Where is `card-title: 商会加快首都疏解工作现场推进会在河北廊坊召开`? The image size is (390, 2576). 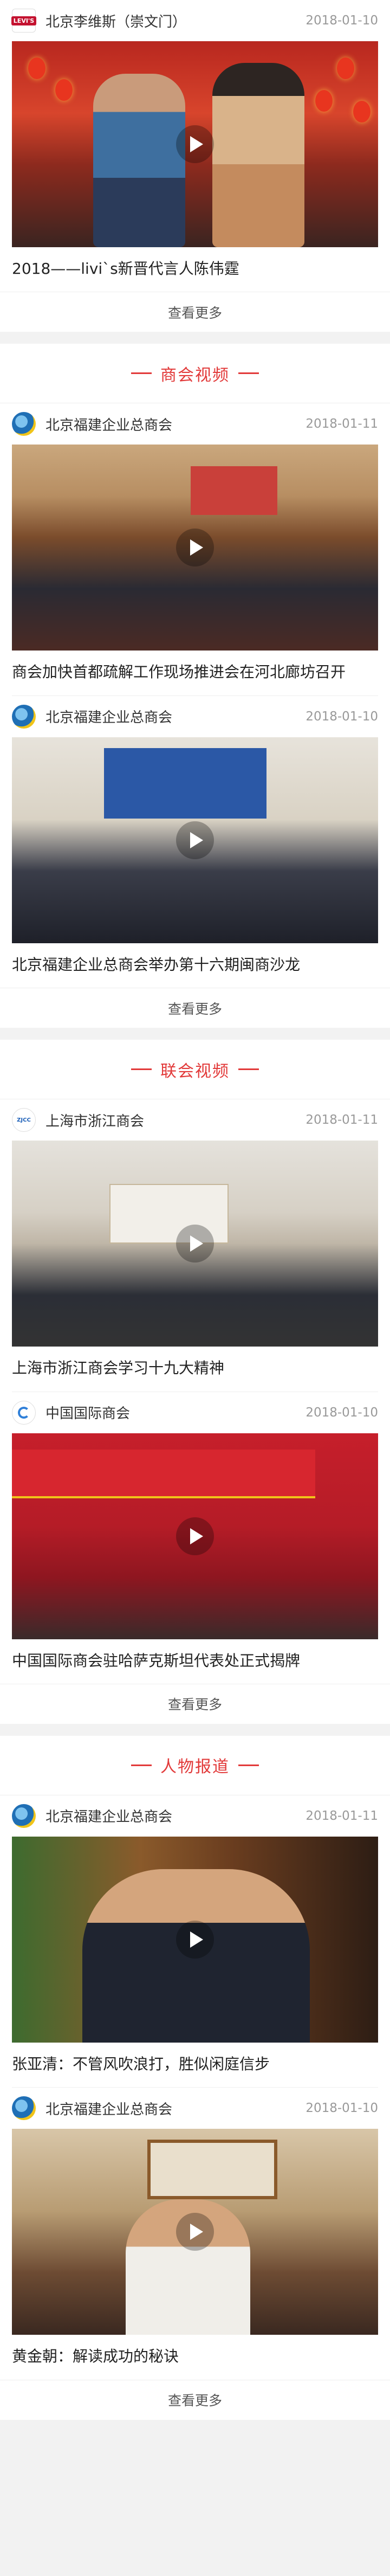 card-title: 商会加快首都疏解工作现场推进会在河北廊坊召开 is located at coordinates (195, 673).